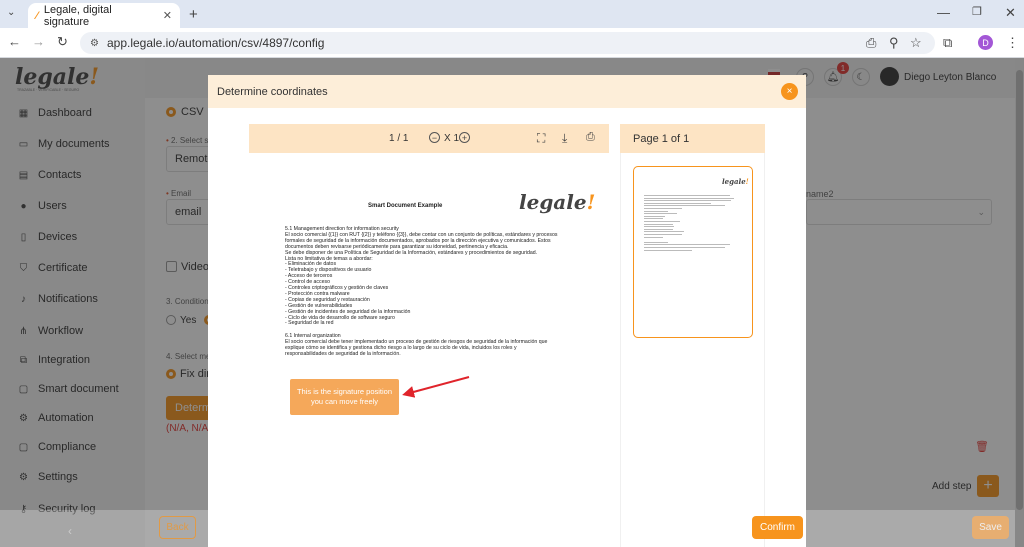  I want to click on page-thumbnail: legale!, so click(693, 252).